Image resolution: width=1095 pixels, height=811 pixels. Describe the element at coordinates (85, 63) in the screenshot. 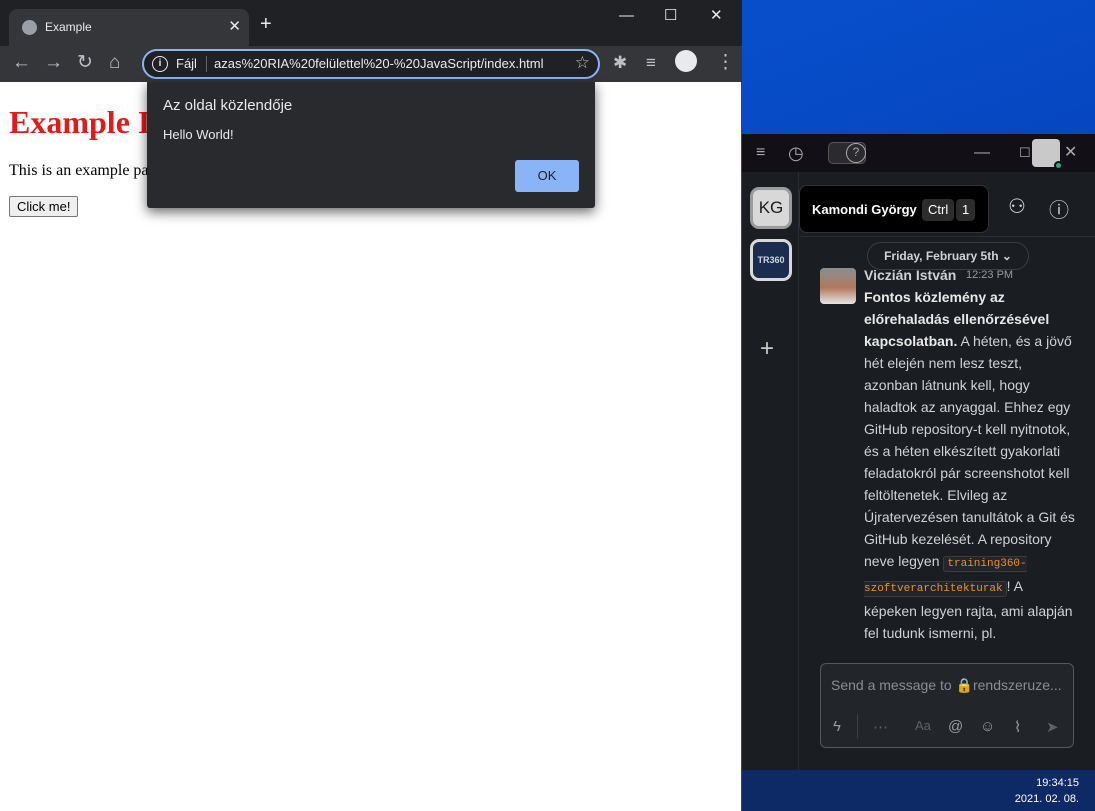

I see `reload-icon: ↻` at that location.